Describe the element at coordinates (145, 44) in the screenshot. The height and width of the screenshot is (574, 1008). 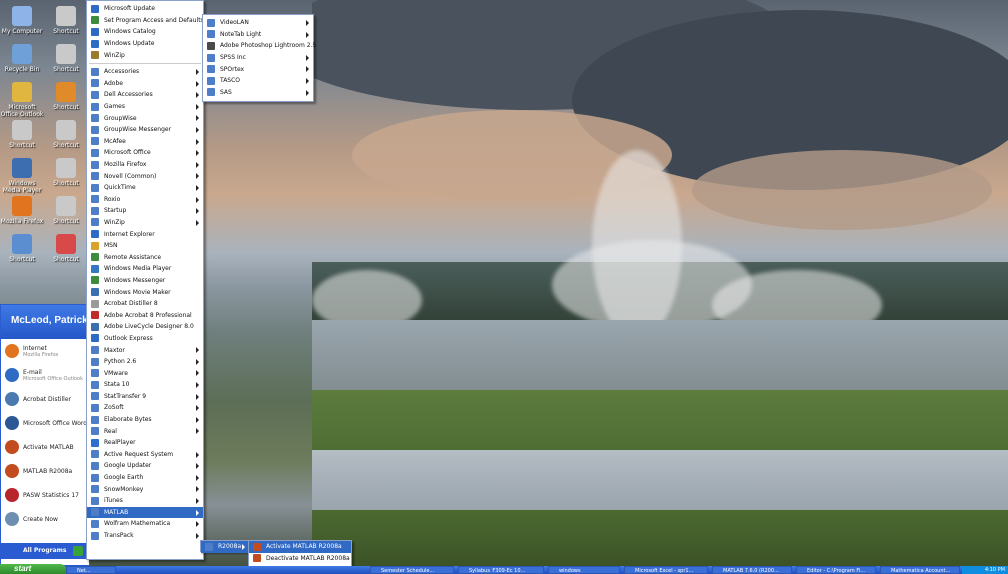
I see `menu-item: Windows Update` at that location.